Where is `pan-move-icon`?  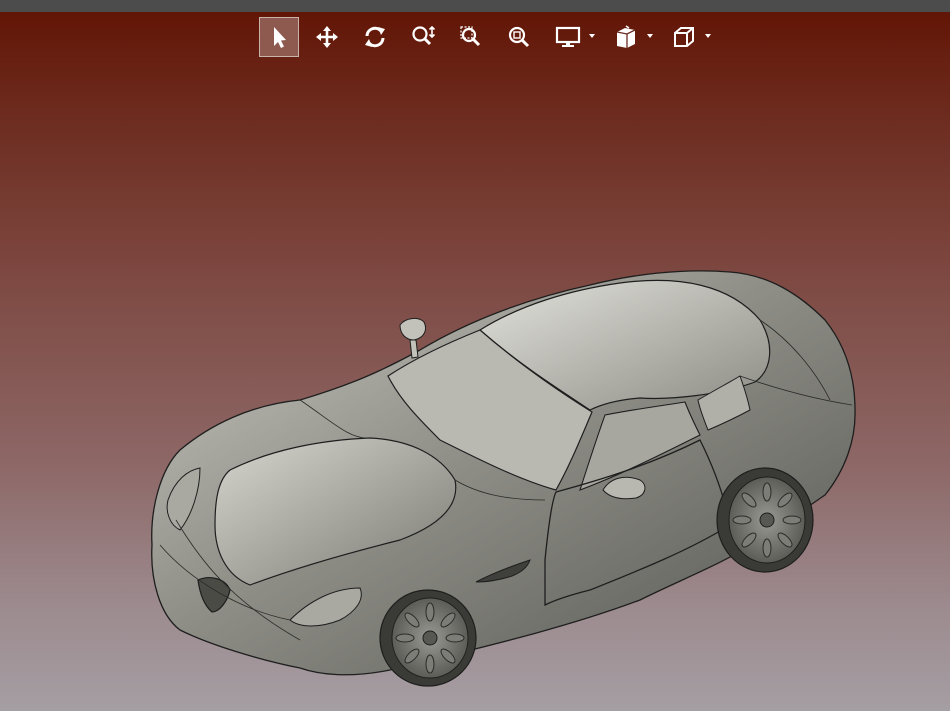 pan-move-icon is located at coordinates (327, 37).